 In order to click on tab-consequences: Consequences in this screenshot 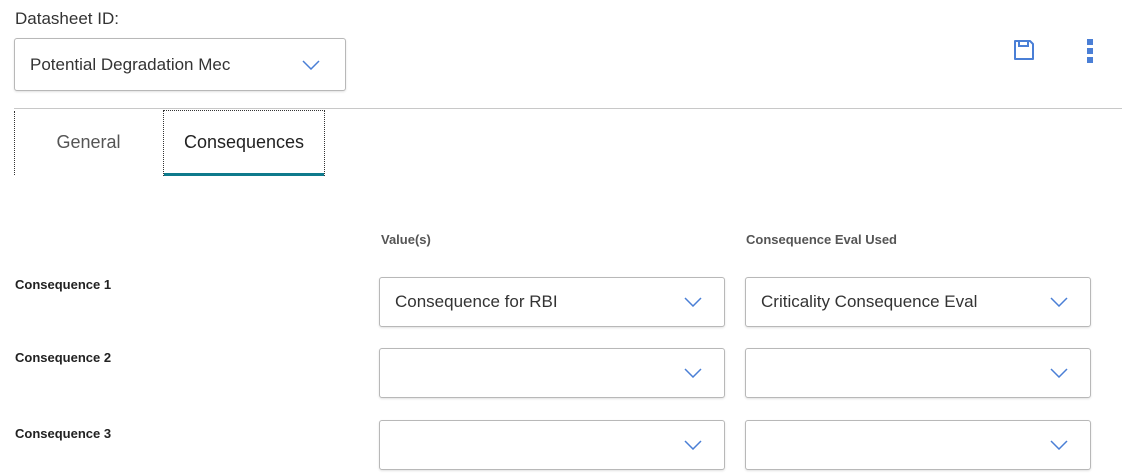, I will do `click(244, 143)`.